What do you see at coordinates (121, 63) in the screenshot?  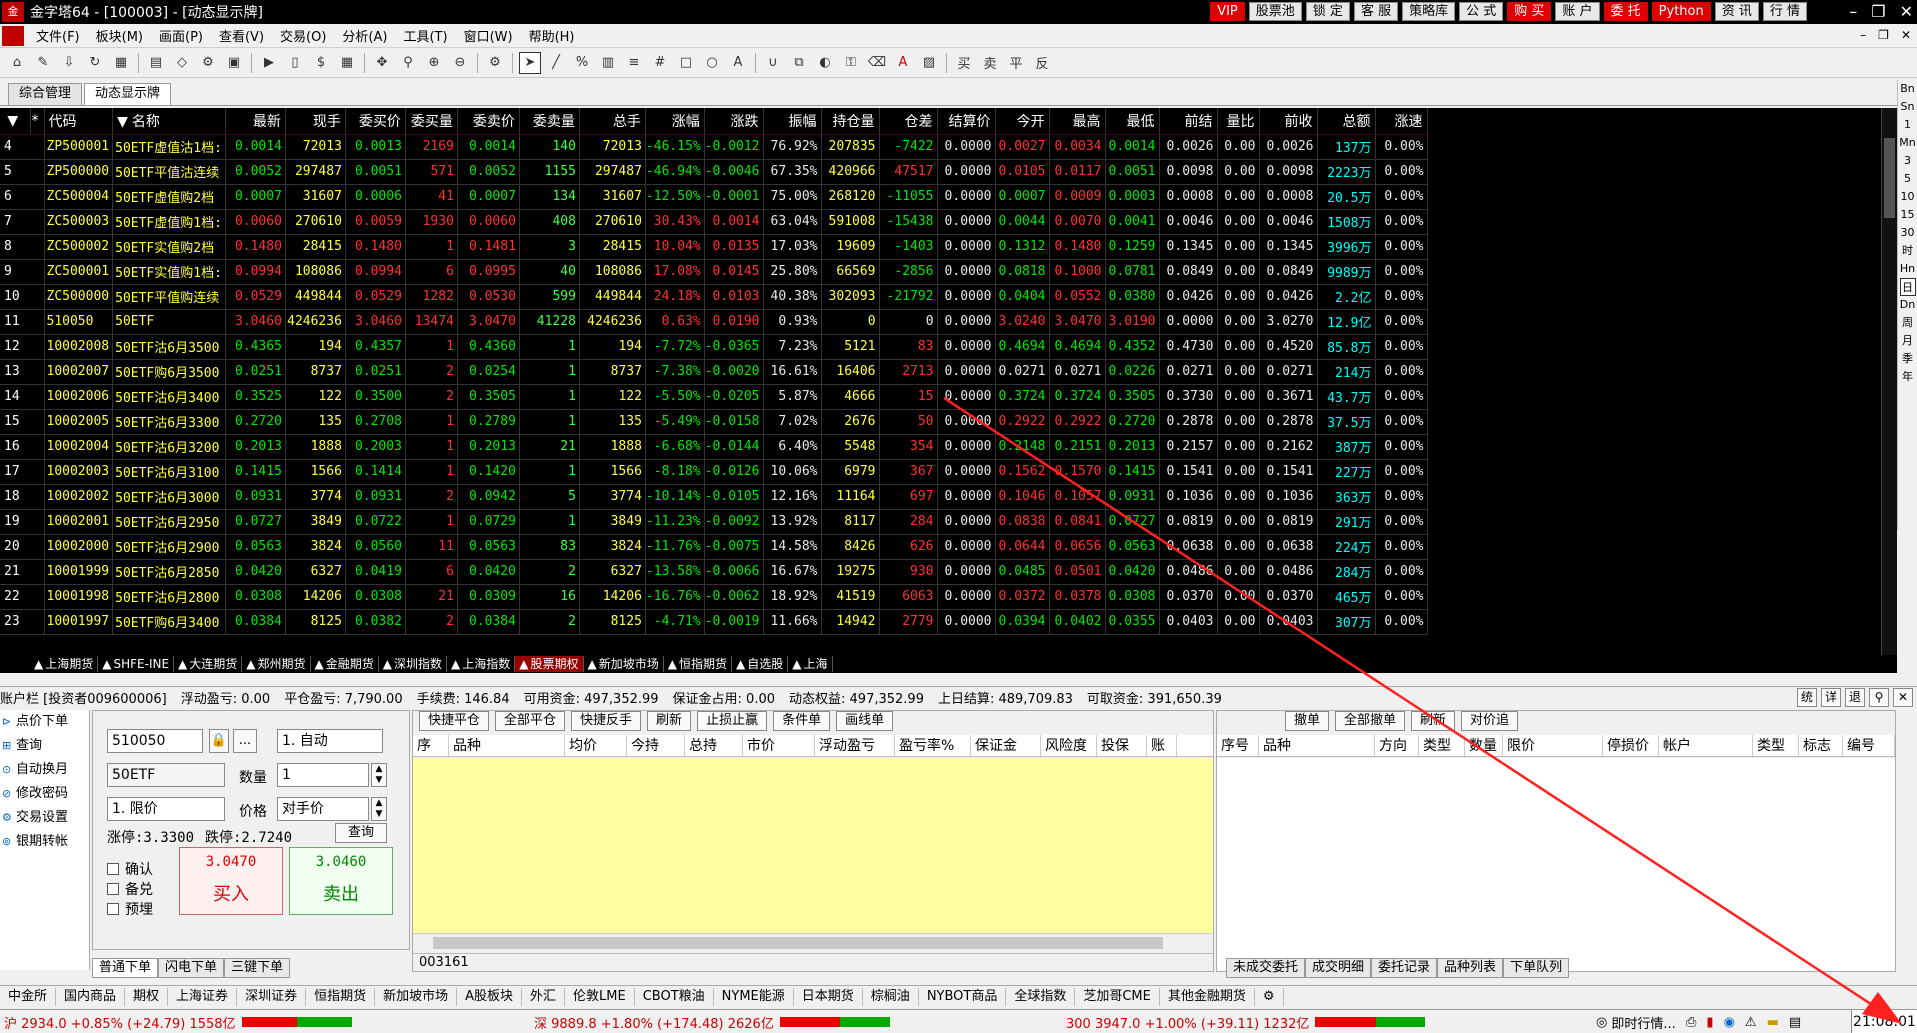 I see `grid-icon: ▦` at bounding box center [121, 63].